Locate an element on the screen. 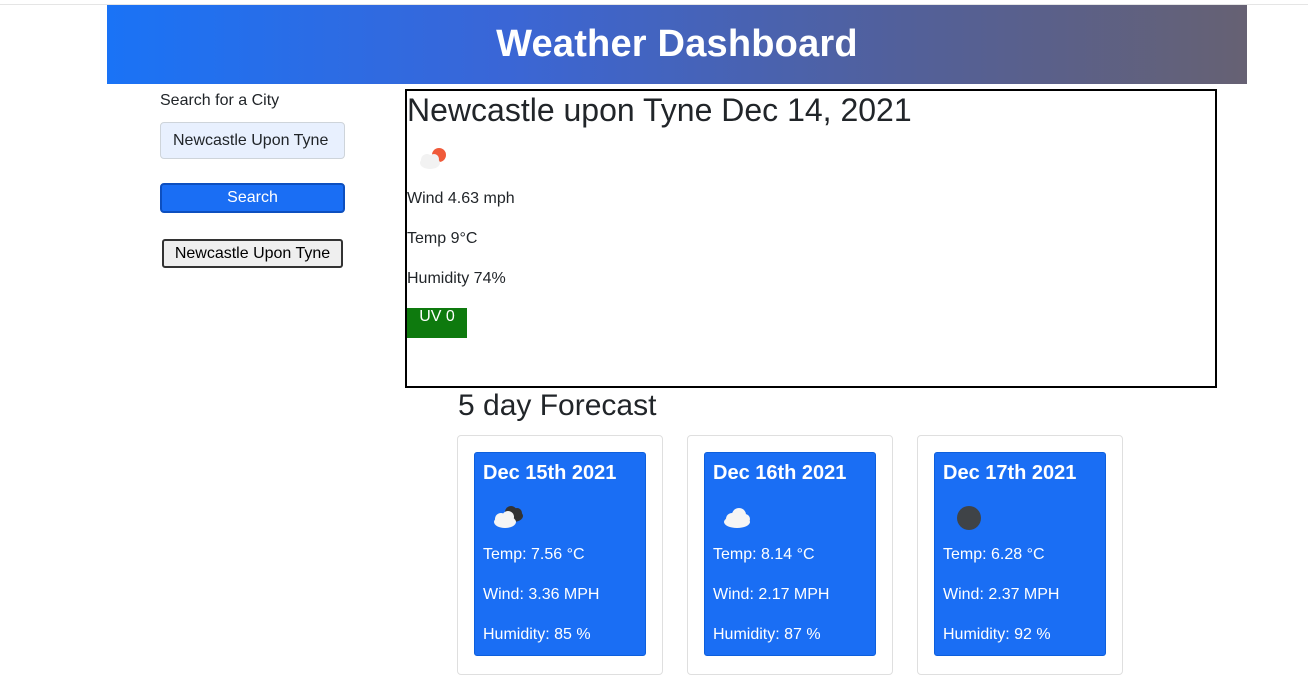 The height and width of the screenshot is (675, 1308). forecast-temp: Temp: 7.56 °C is located at coordinates (534, 554).